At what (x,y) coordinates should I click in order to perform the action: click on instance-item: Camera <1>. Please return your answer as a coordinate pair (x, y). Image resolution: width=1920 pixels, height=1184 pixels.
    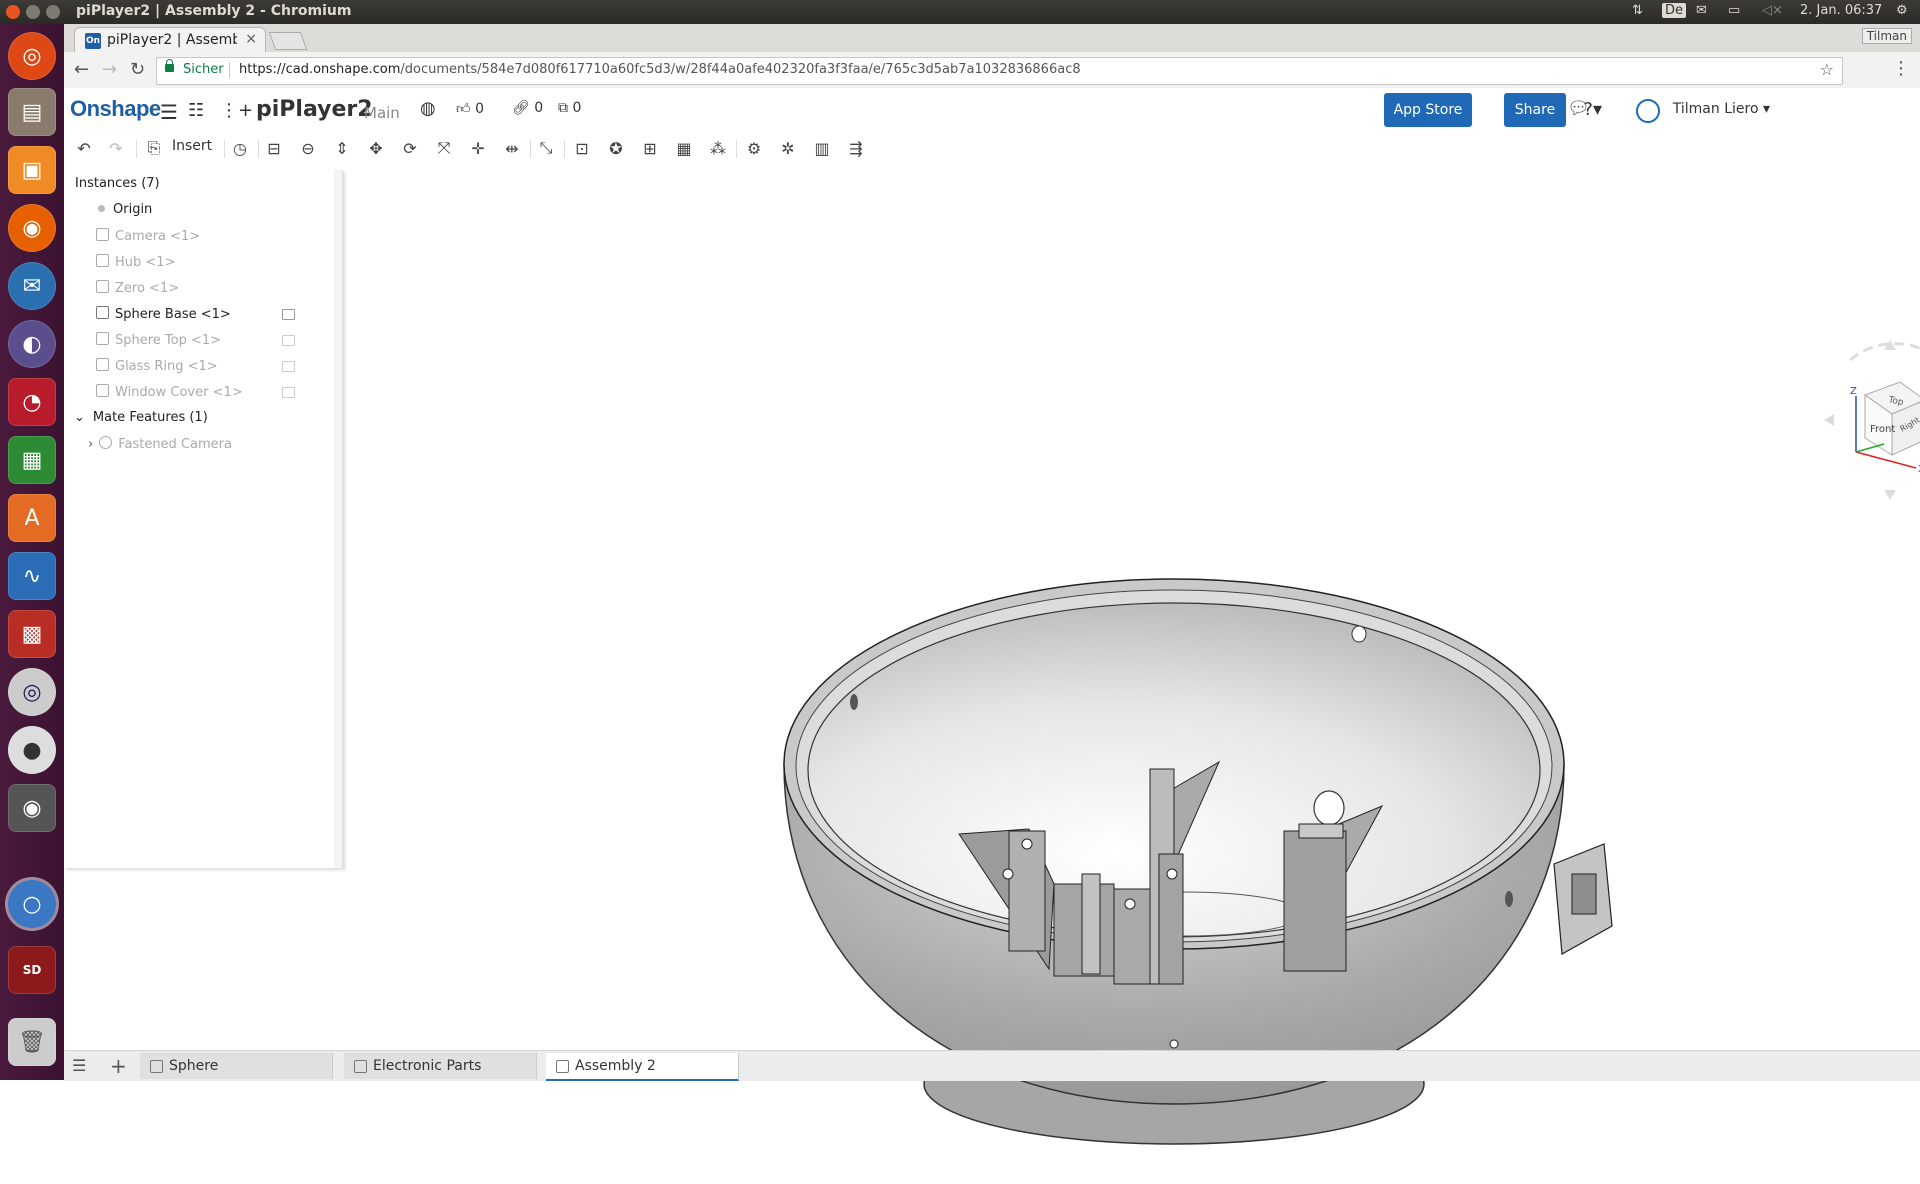
    Looking at the image, I should click on (216, 238).